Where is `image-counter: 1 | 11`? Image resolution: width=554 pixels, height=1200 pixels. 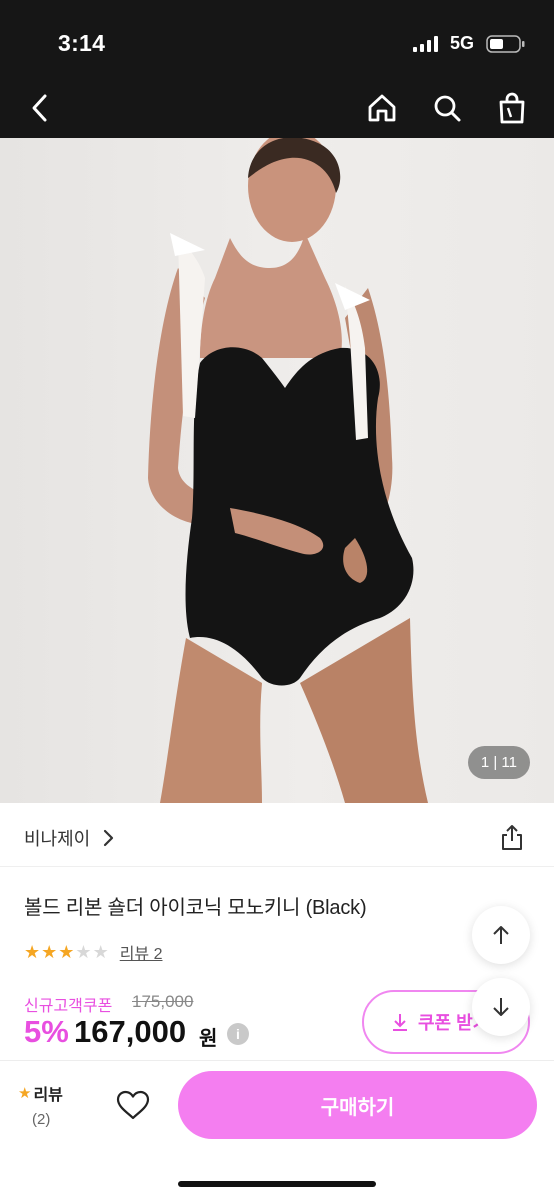 image-counter: 1 | 11 is located at coordinates (498, 762).